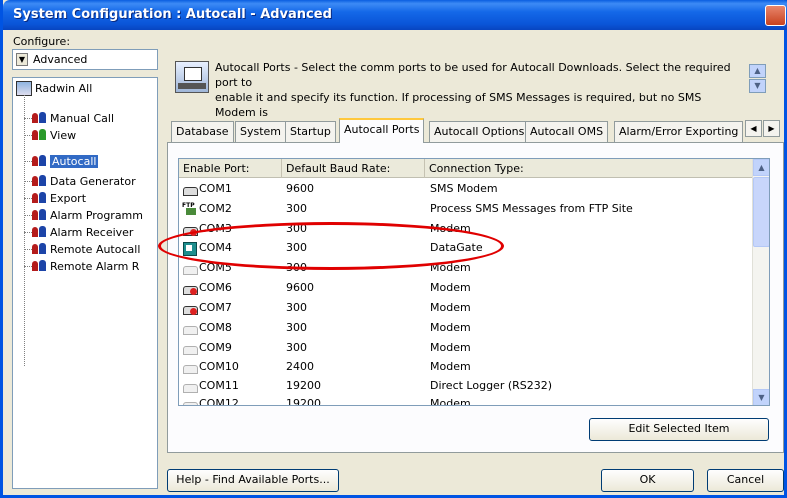 This screenshot has height=498, width=787. I want to click on connection-type-cell: Direct Logger (RS232), so click(491, 385).